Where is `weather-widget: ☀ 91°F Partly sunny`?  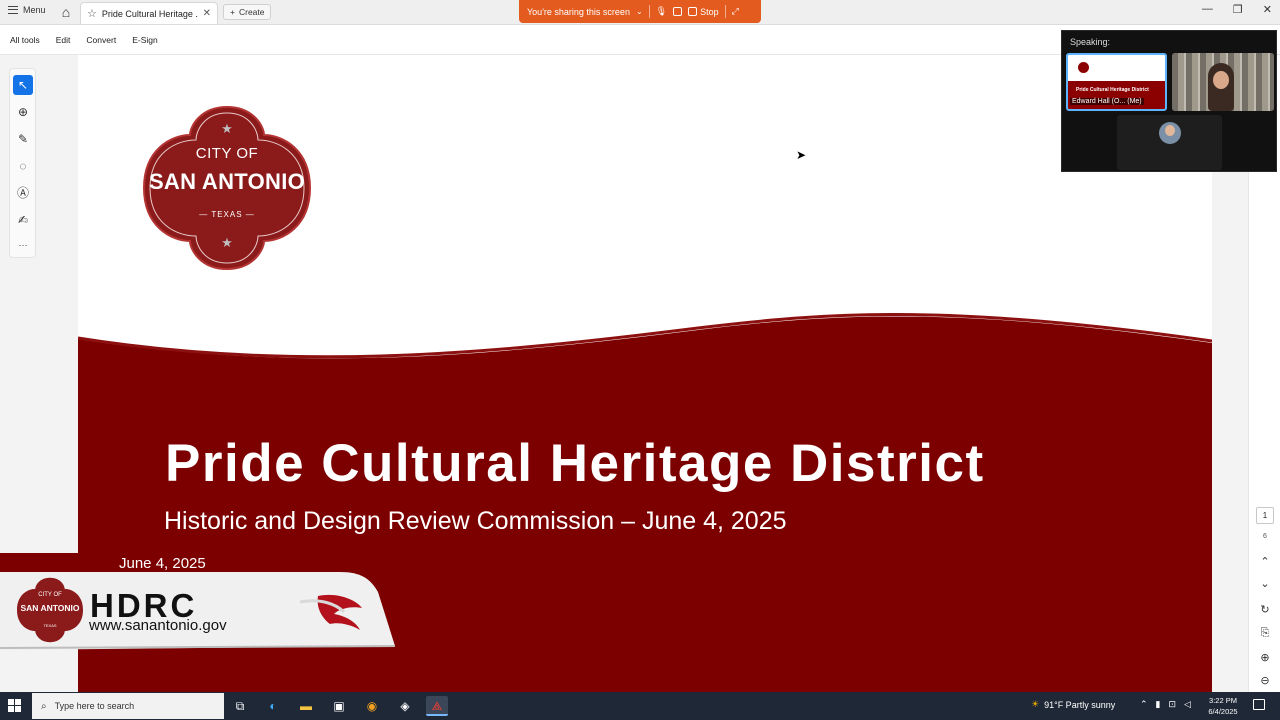 weather-widget: ☀ 91°F Partly sunny is located at coordinates (1073, 704).